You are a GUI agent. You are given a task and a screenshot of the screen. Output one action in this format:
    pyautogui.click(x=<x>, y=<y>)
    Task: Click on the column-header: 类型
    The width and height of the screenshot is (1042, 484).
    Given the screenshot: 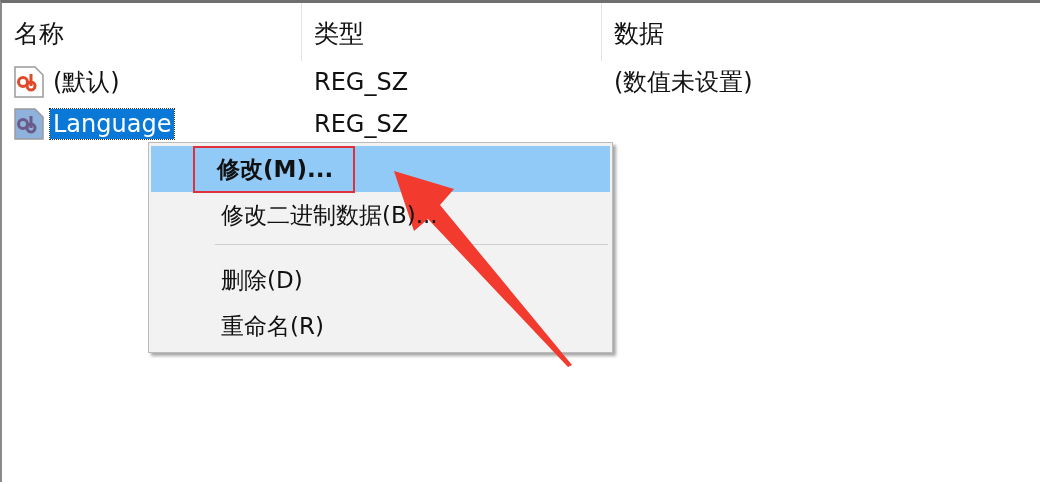 What is the action you would take?
    pyautogui.click(x=452, y=32)
    